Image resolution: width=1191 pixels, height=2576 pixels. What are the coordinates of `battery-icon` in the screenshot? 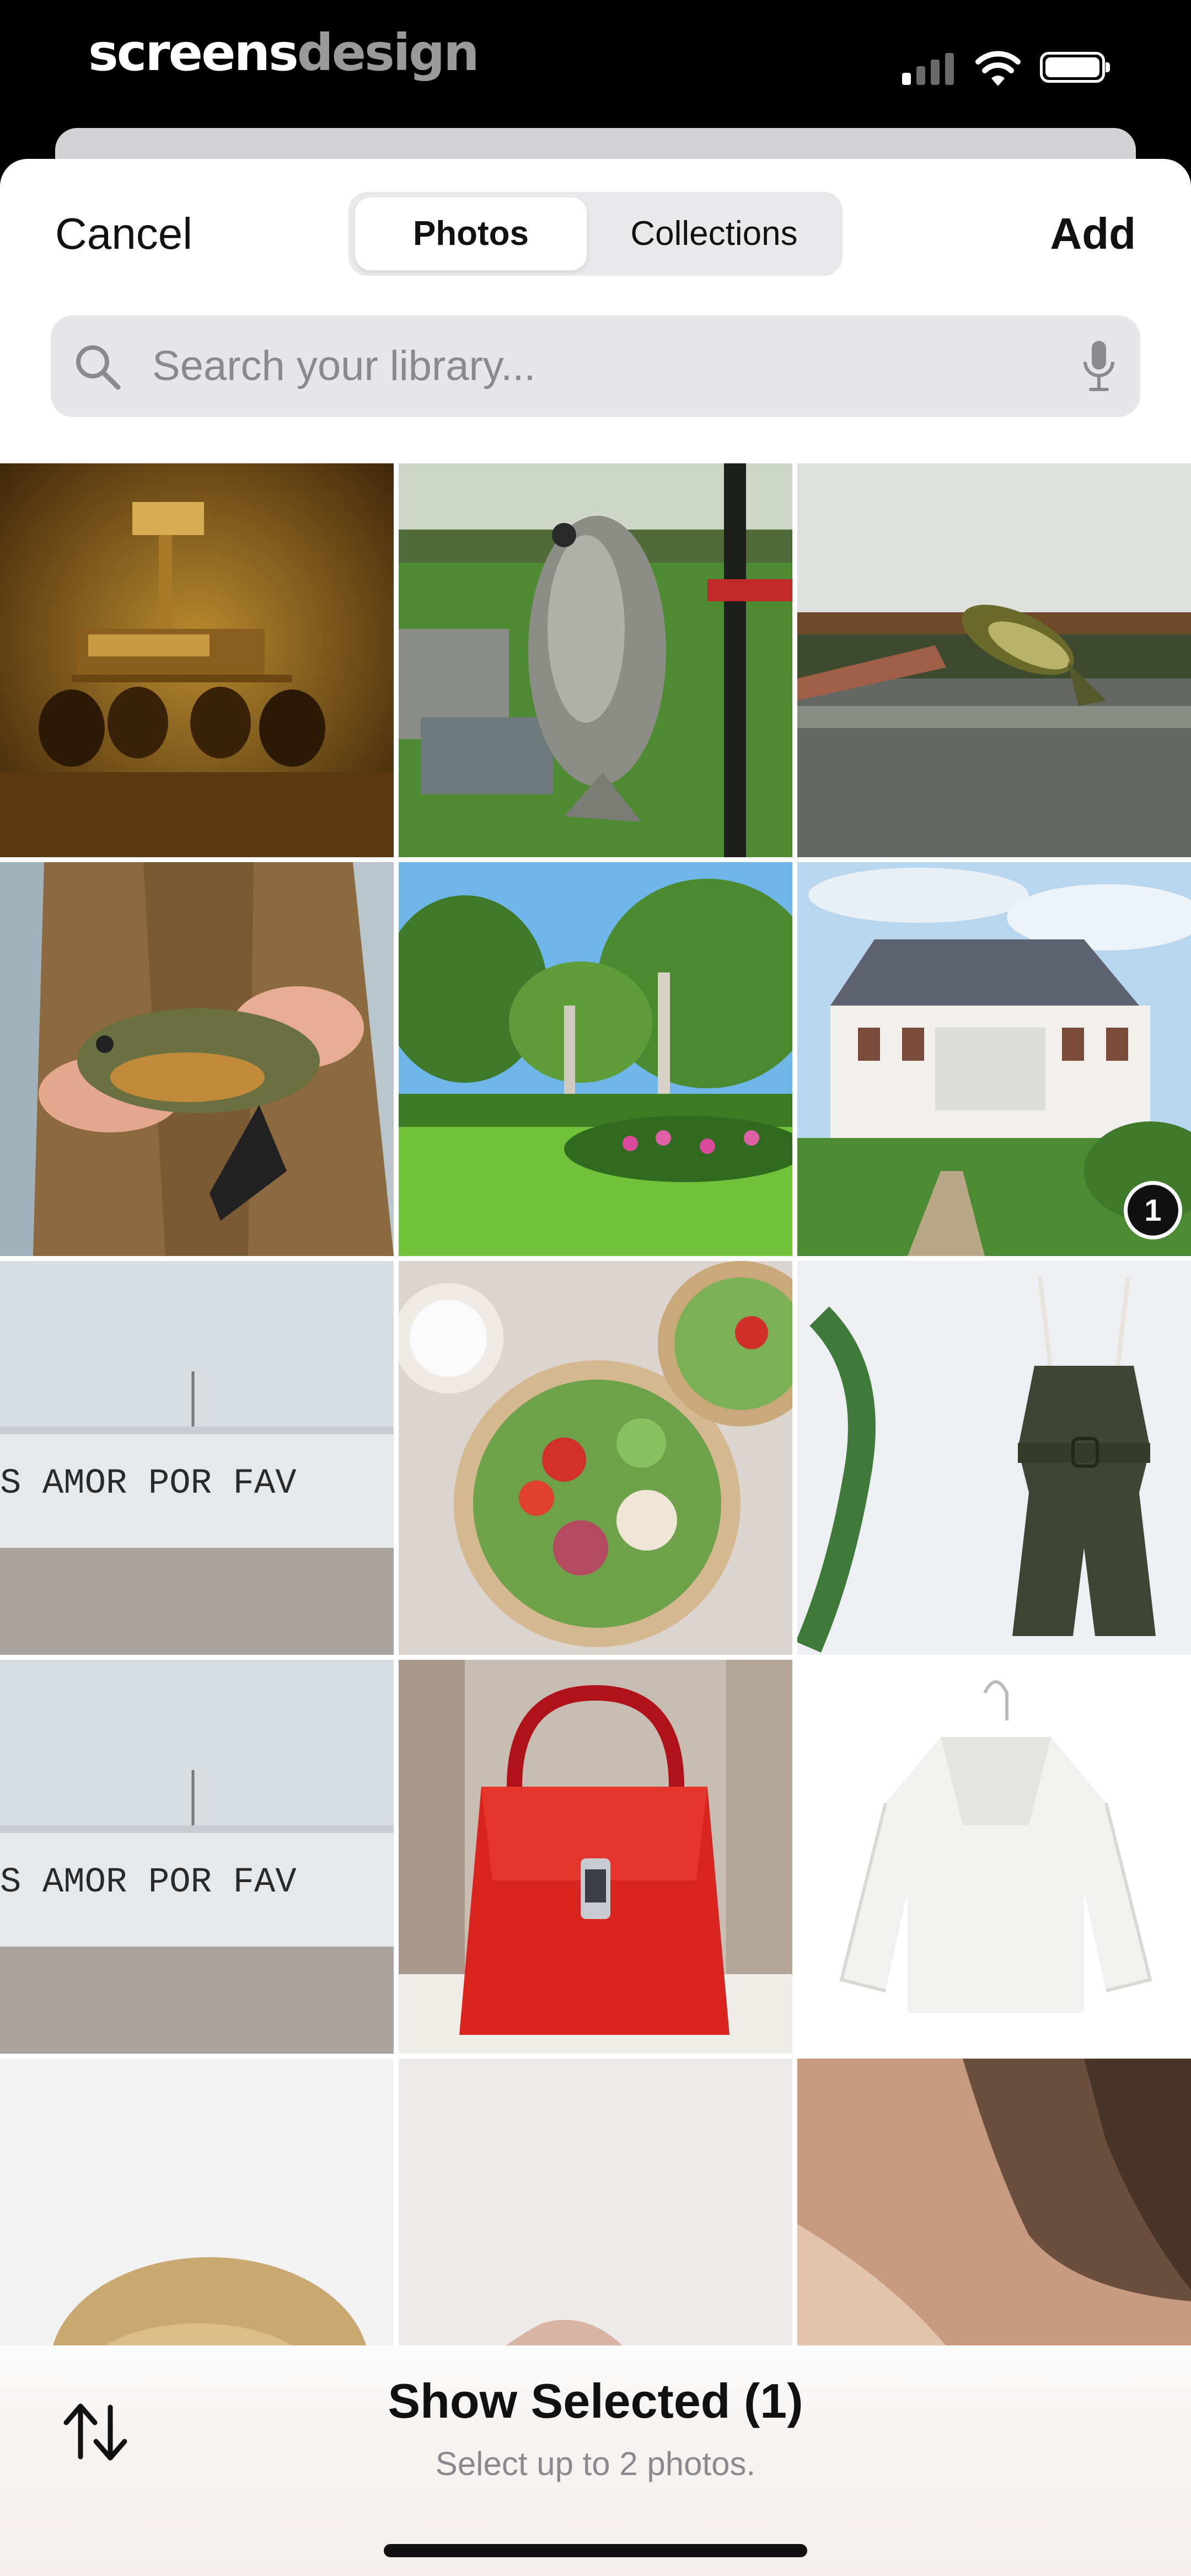 It's located at (1075, 67).